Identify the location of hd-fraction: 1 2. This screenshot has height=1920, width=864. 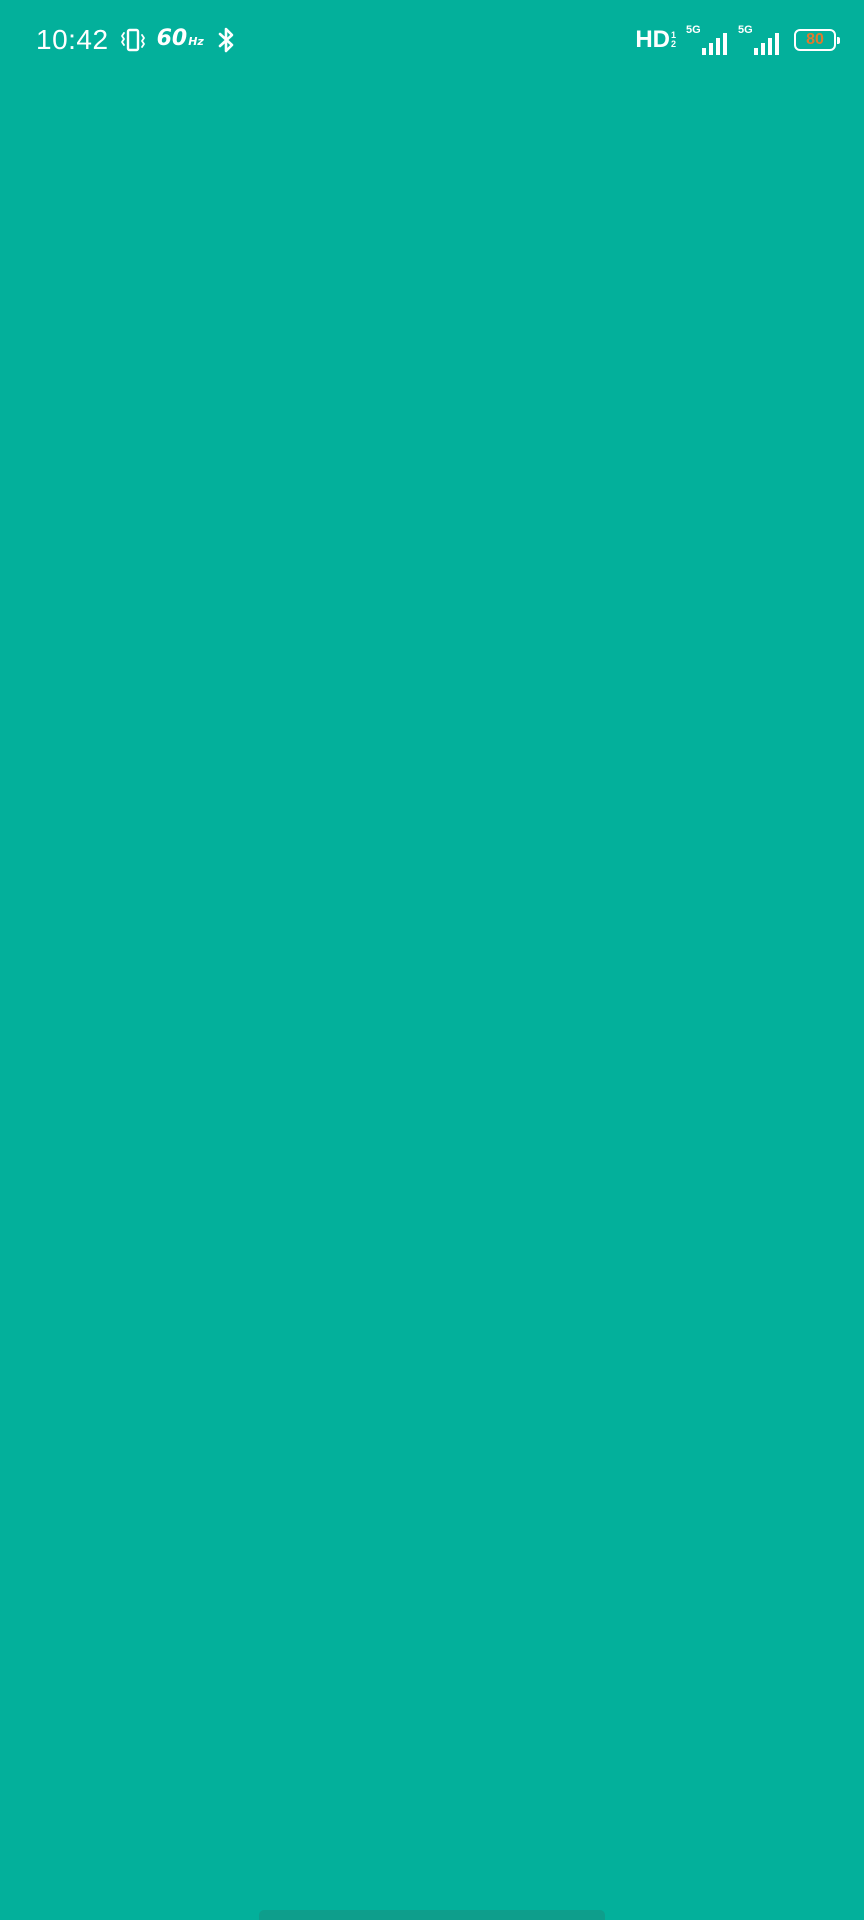
(673, 40).